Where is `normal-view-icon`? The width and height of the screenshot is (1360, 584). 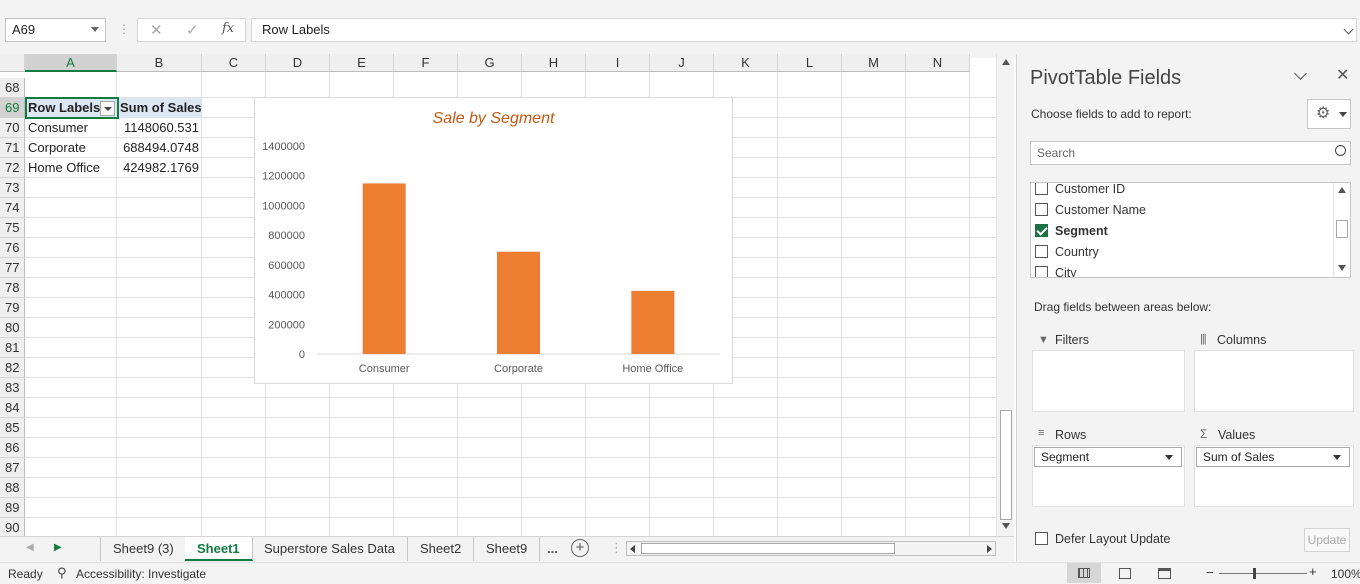
normal-view-icon is located at coordinates (1084, 573).